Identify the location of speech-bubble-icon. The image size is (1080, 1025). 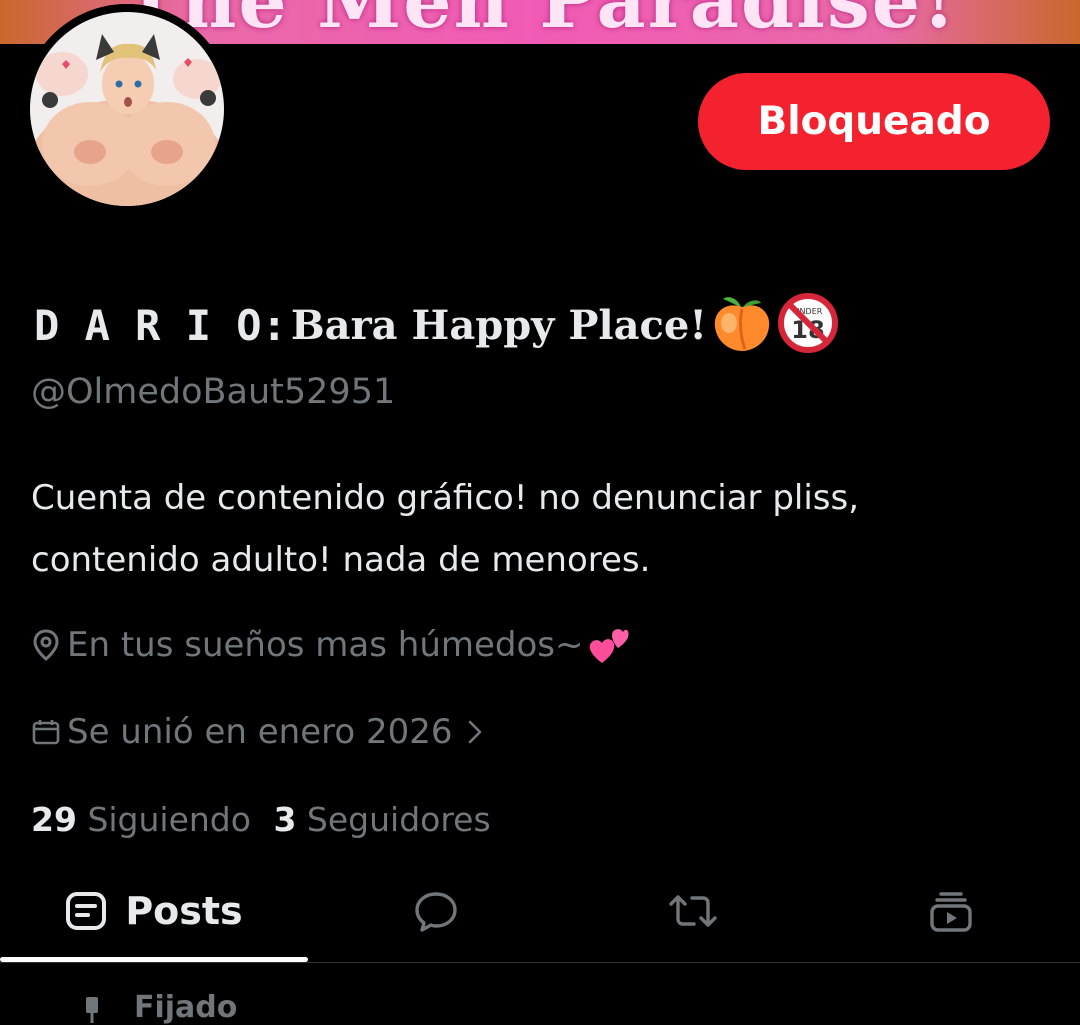
(436, 911).